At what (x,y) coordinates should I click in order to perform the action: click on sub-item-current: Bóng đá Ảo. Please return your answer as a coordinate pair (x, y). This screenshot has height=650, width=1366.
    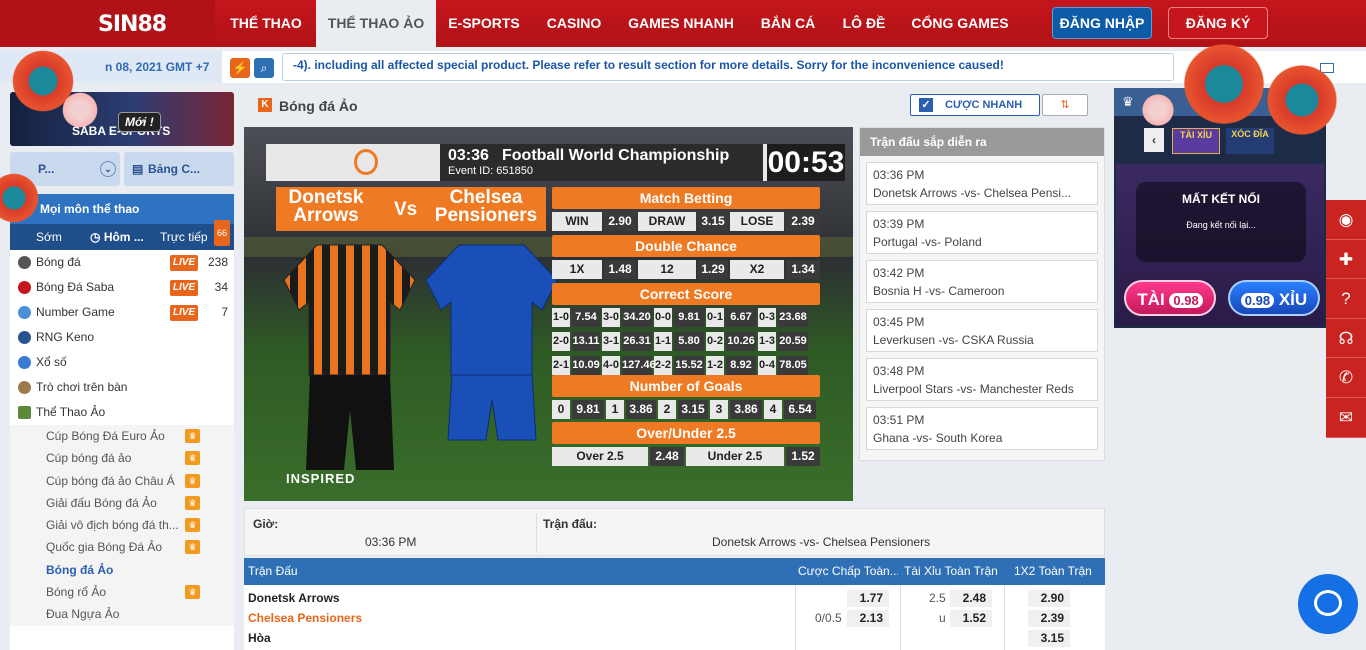
    Looking at the image, I should click on (122, 570).